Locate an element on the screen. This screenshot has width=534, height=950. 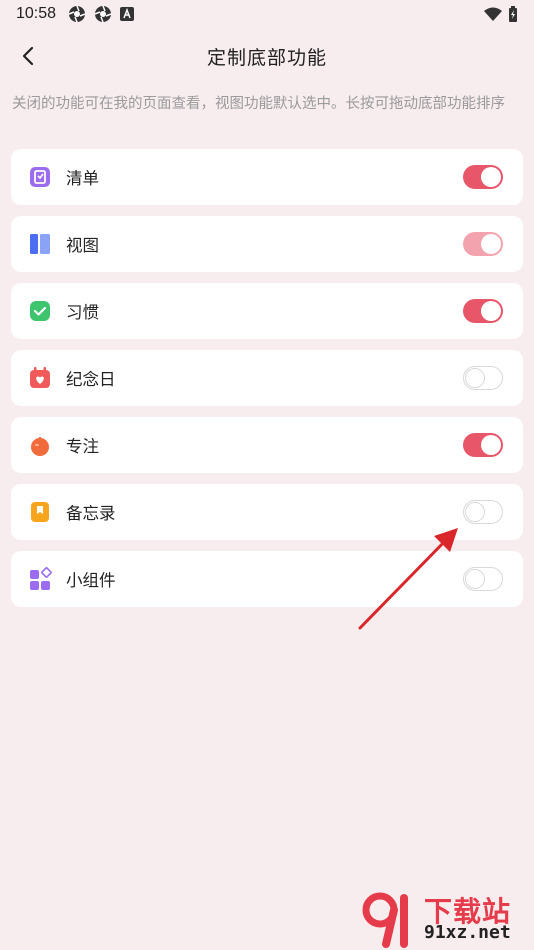
toggle-checklist is located at coordinates (483, 177).